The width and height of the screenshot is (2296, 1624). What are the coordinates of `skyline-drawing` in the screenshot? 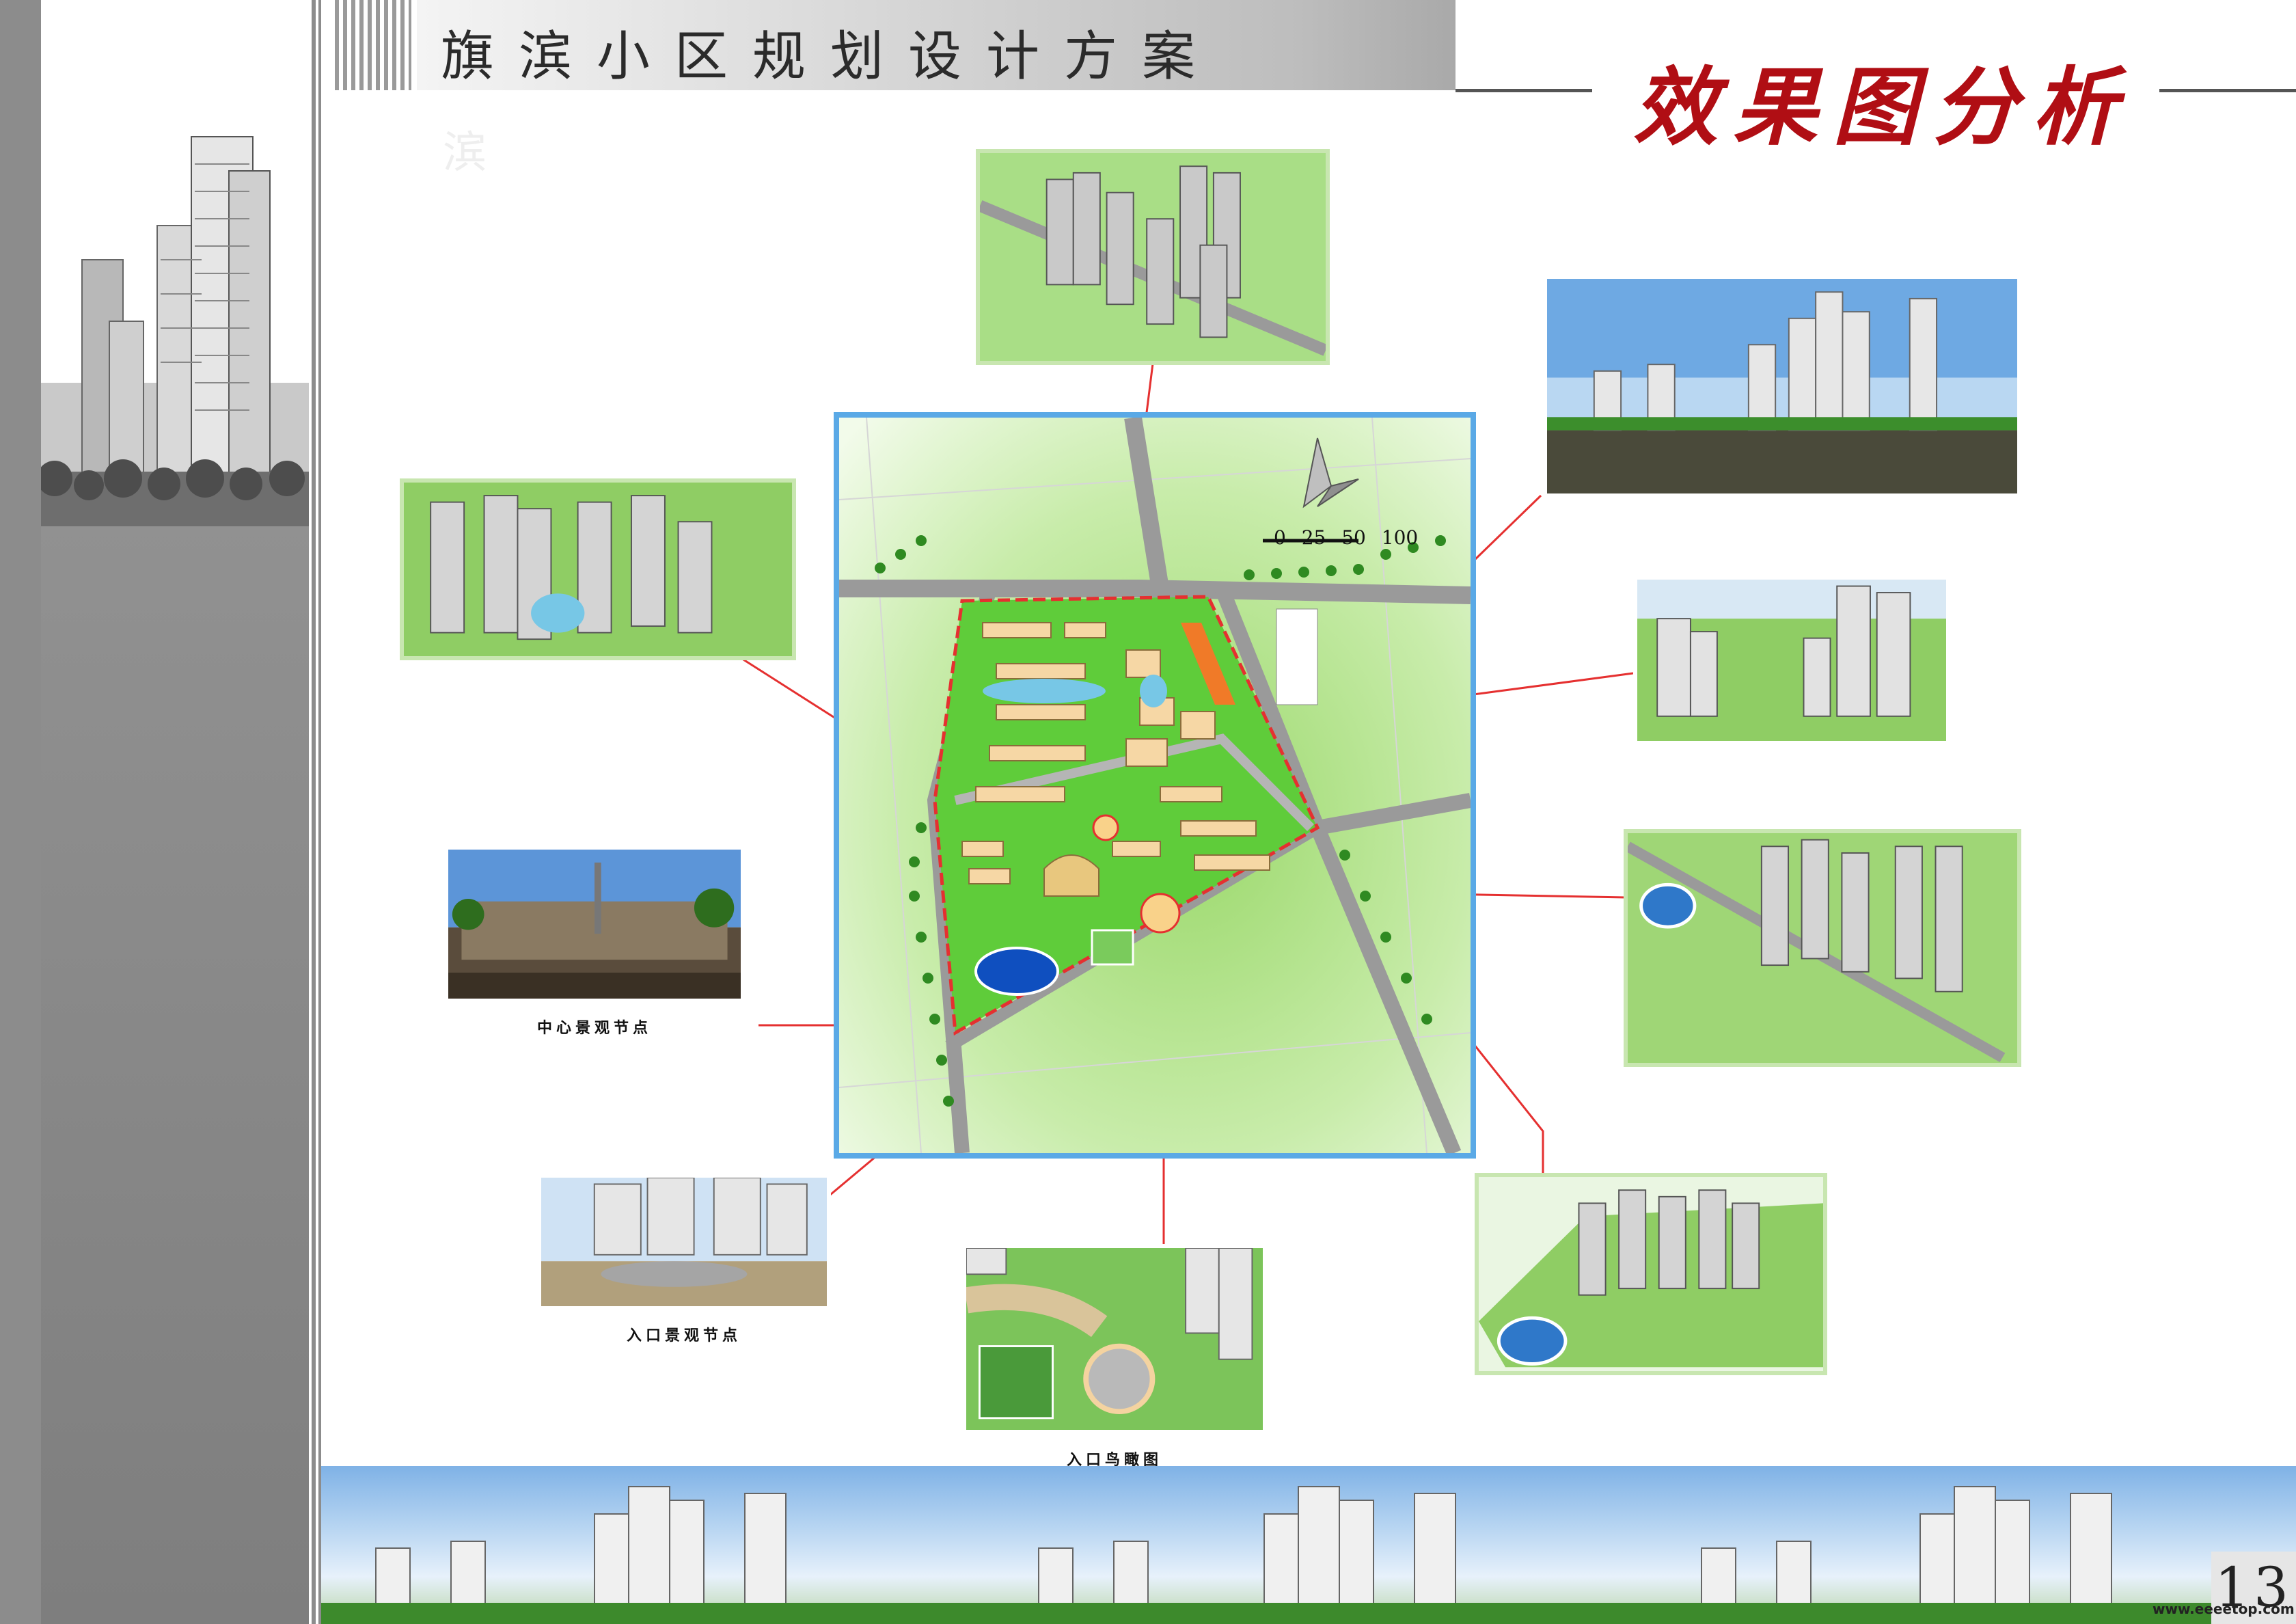 It's located at (1308, 1555).